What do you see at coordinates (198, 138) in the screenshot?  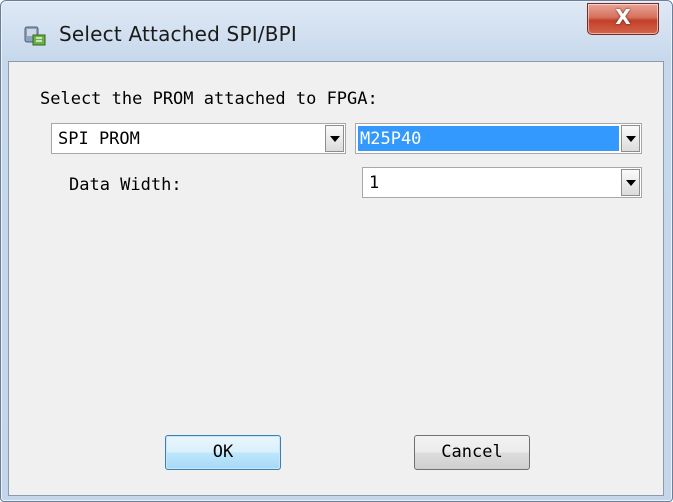 I see `prom-type-select: SPI PROM` at bounding box center [198, 138].